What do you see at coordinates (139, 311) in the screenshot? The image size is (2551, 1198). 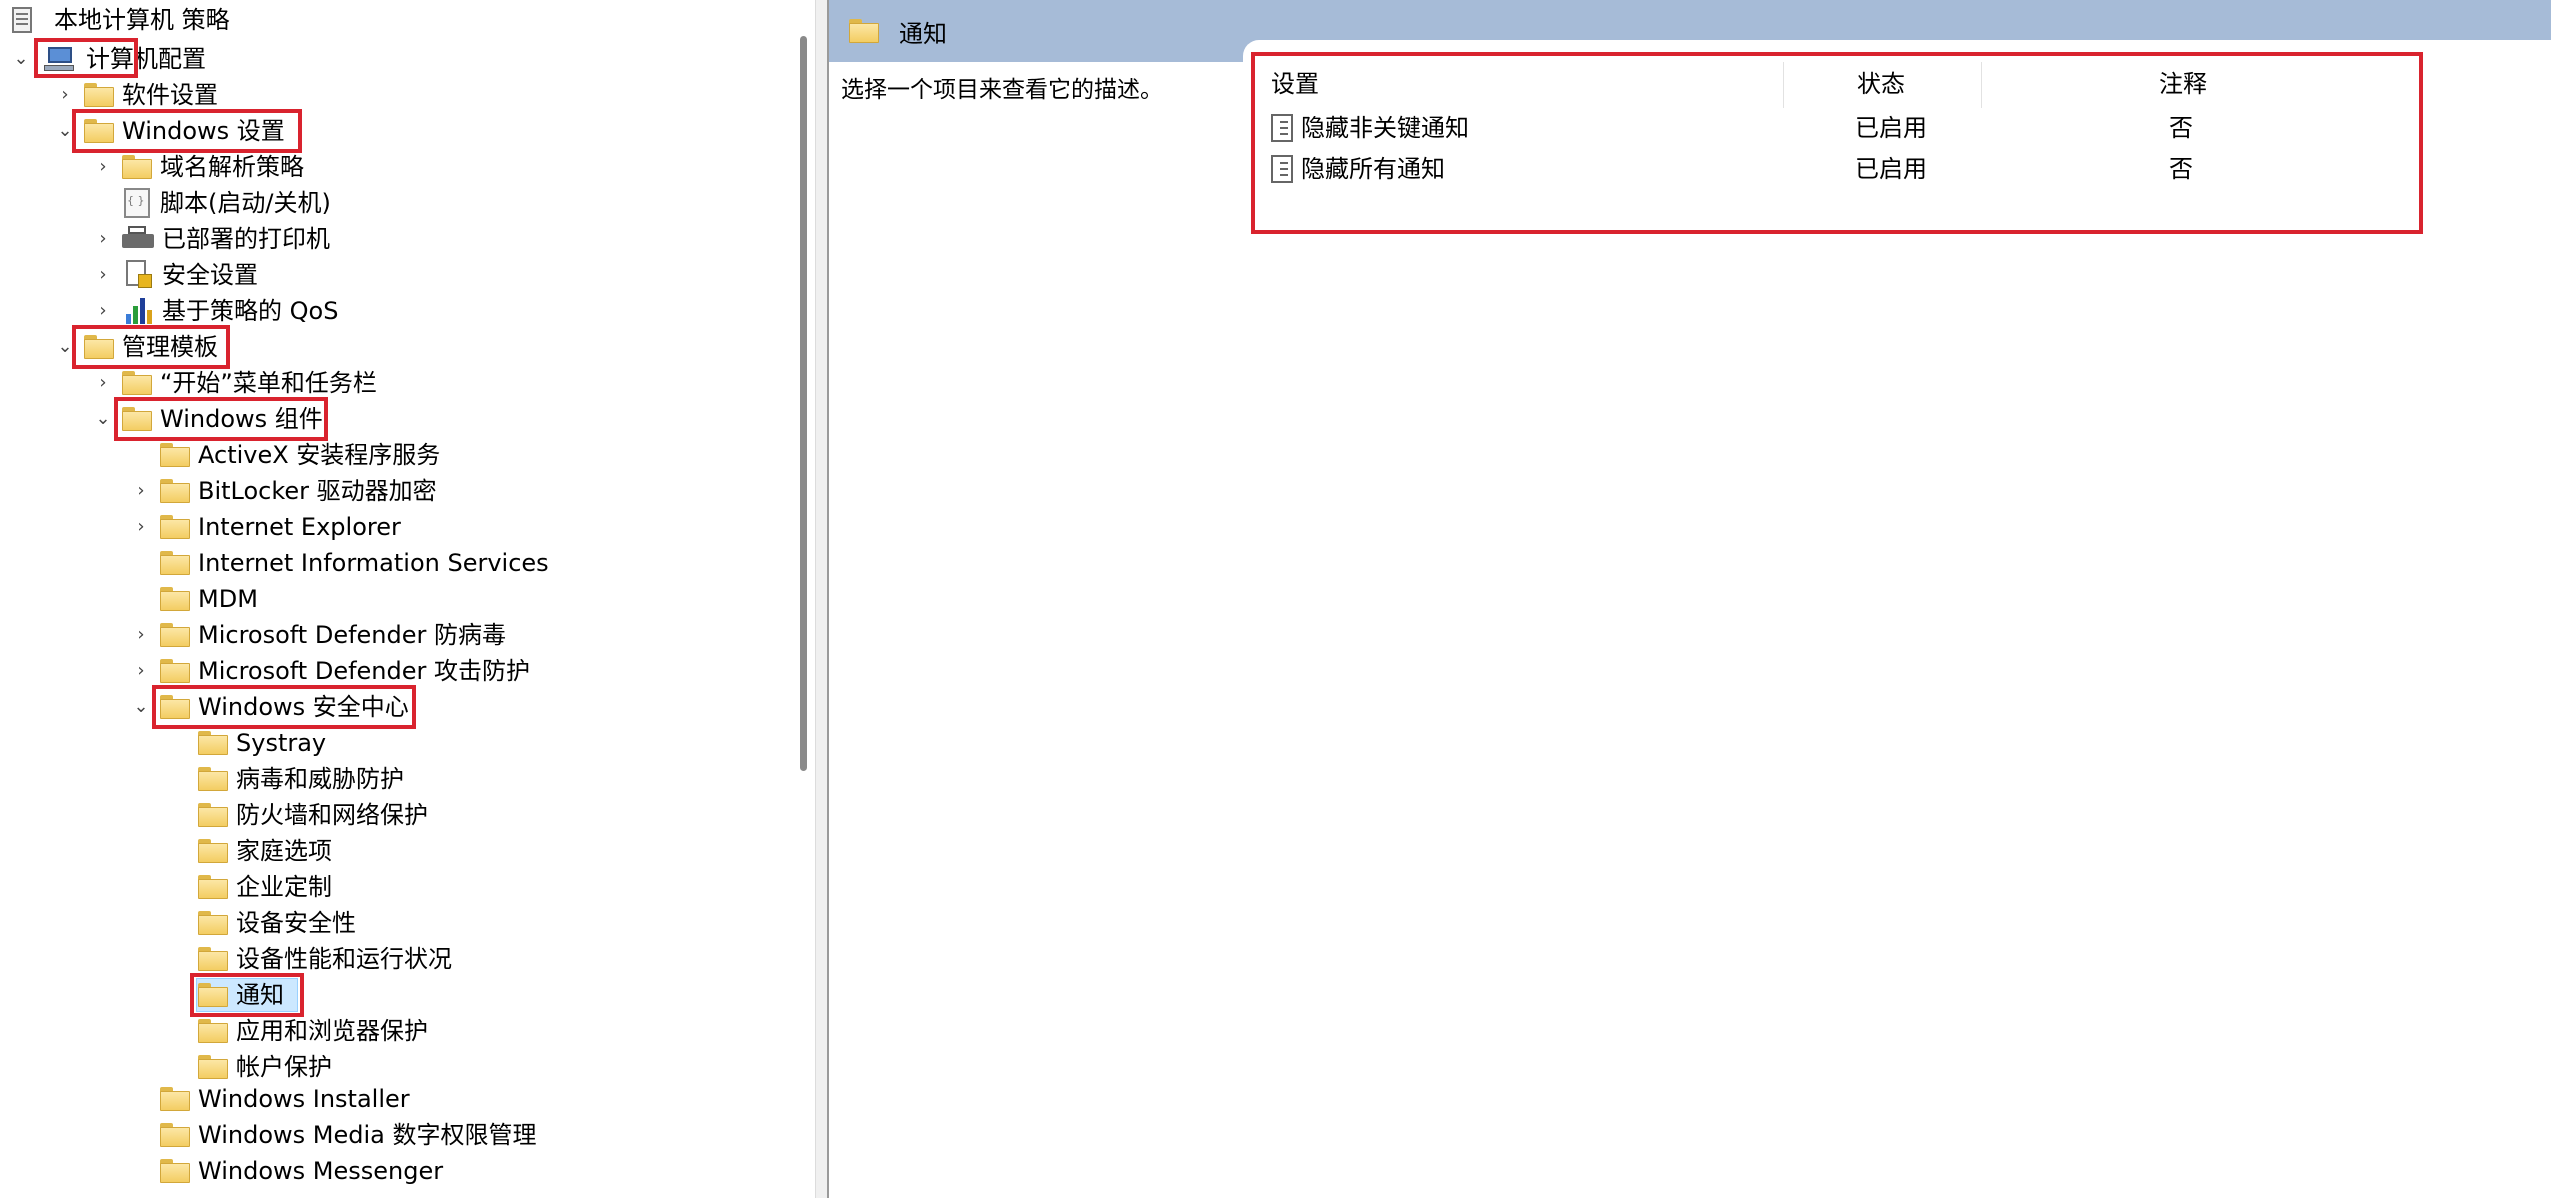 I see `bar-chart-icon` at bounding box center [139, 311].